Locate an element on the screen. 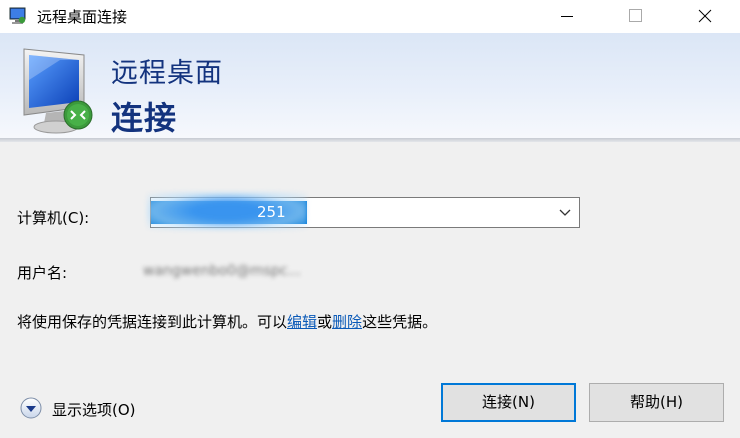  computer-combobox: 251 is located at coordinates (363, 211).